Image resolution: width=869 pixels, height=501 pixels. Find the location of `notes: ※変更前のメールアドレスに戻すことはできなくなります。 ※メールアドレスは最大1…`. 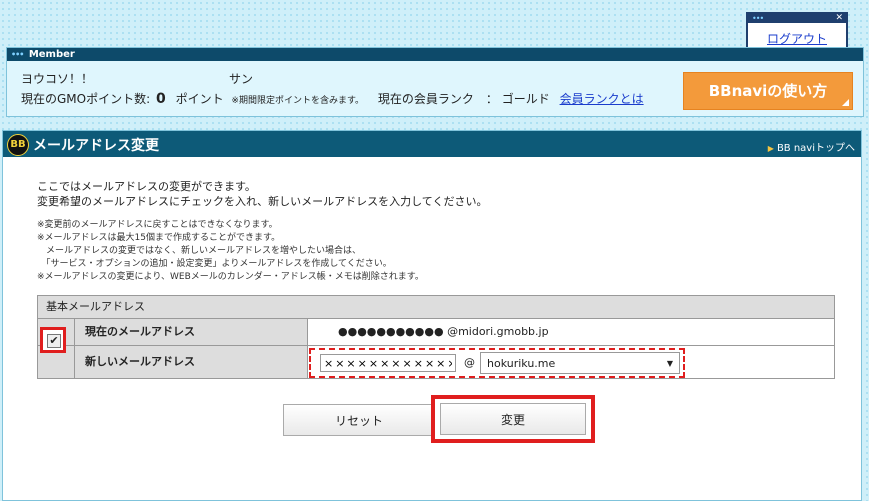

notes: ※変更前のメールアドレスに戻すことはできなくなります。 ※メールアドレスは最大1… is located at coordinates (230, 251).